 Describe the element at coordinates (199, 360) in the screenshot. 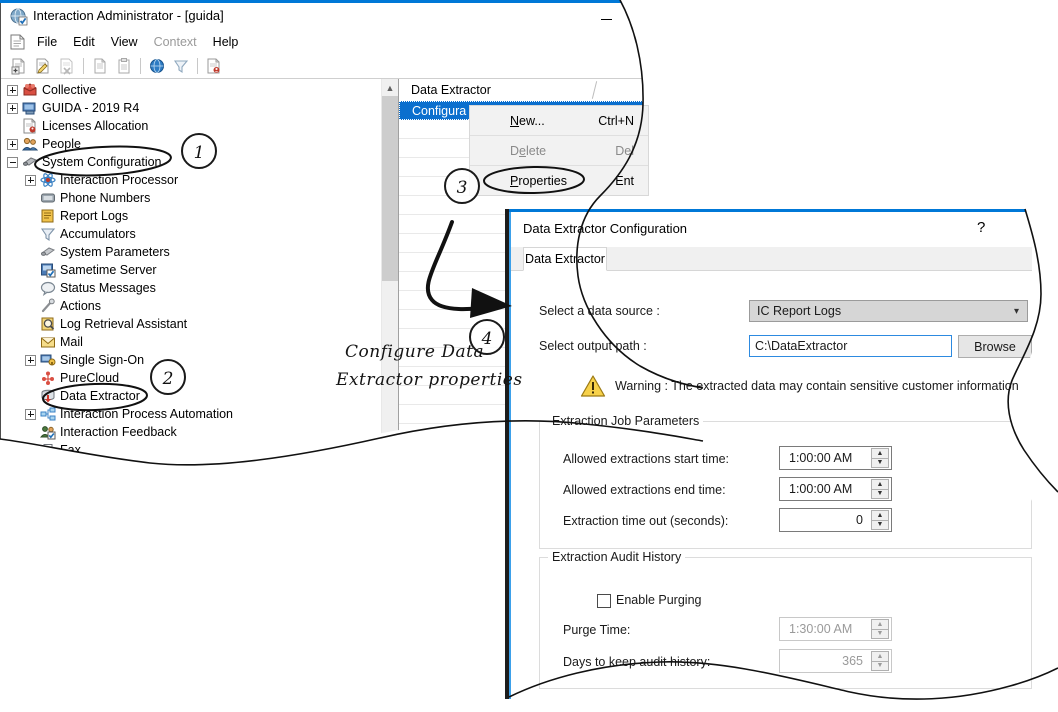

I see `tree-item-single-sign-on: Single Sign-On` at that location.